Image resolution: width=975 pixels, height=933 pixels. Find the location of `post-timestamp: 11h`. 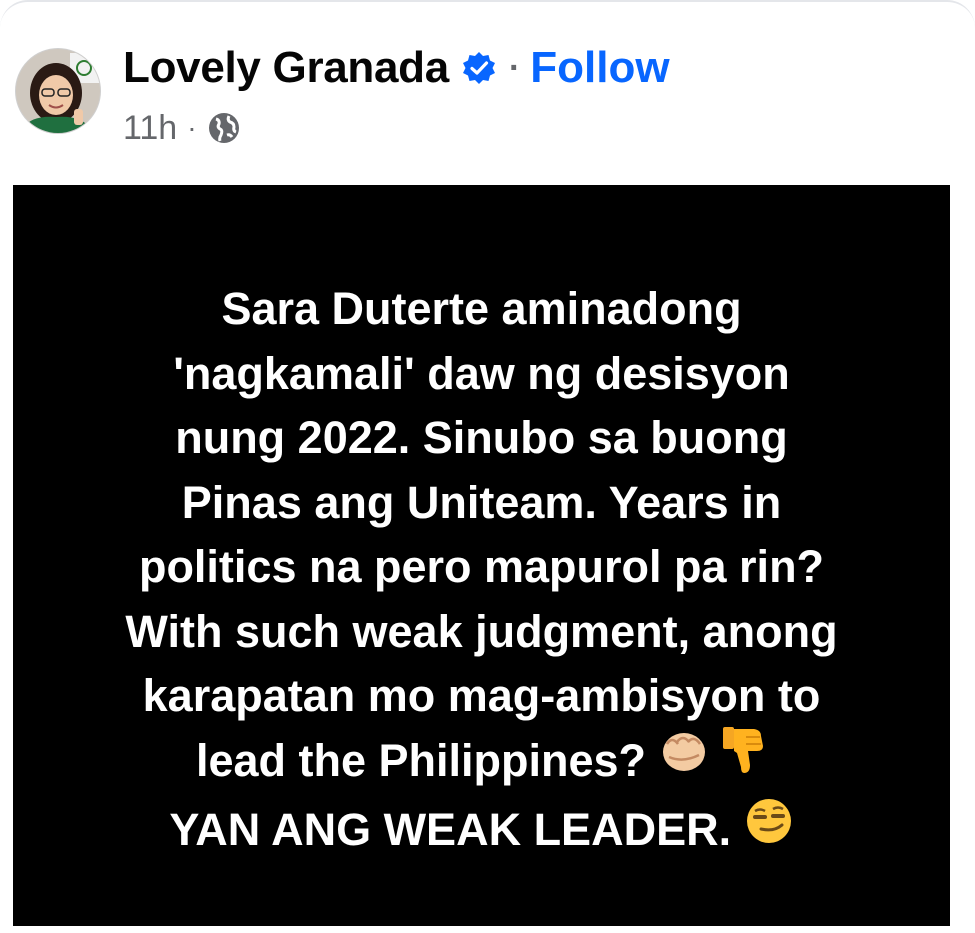

post-timestamp: 11h is located at coordinates (150, 128).